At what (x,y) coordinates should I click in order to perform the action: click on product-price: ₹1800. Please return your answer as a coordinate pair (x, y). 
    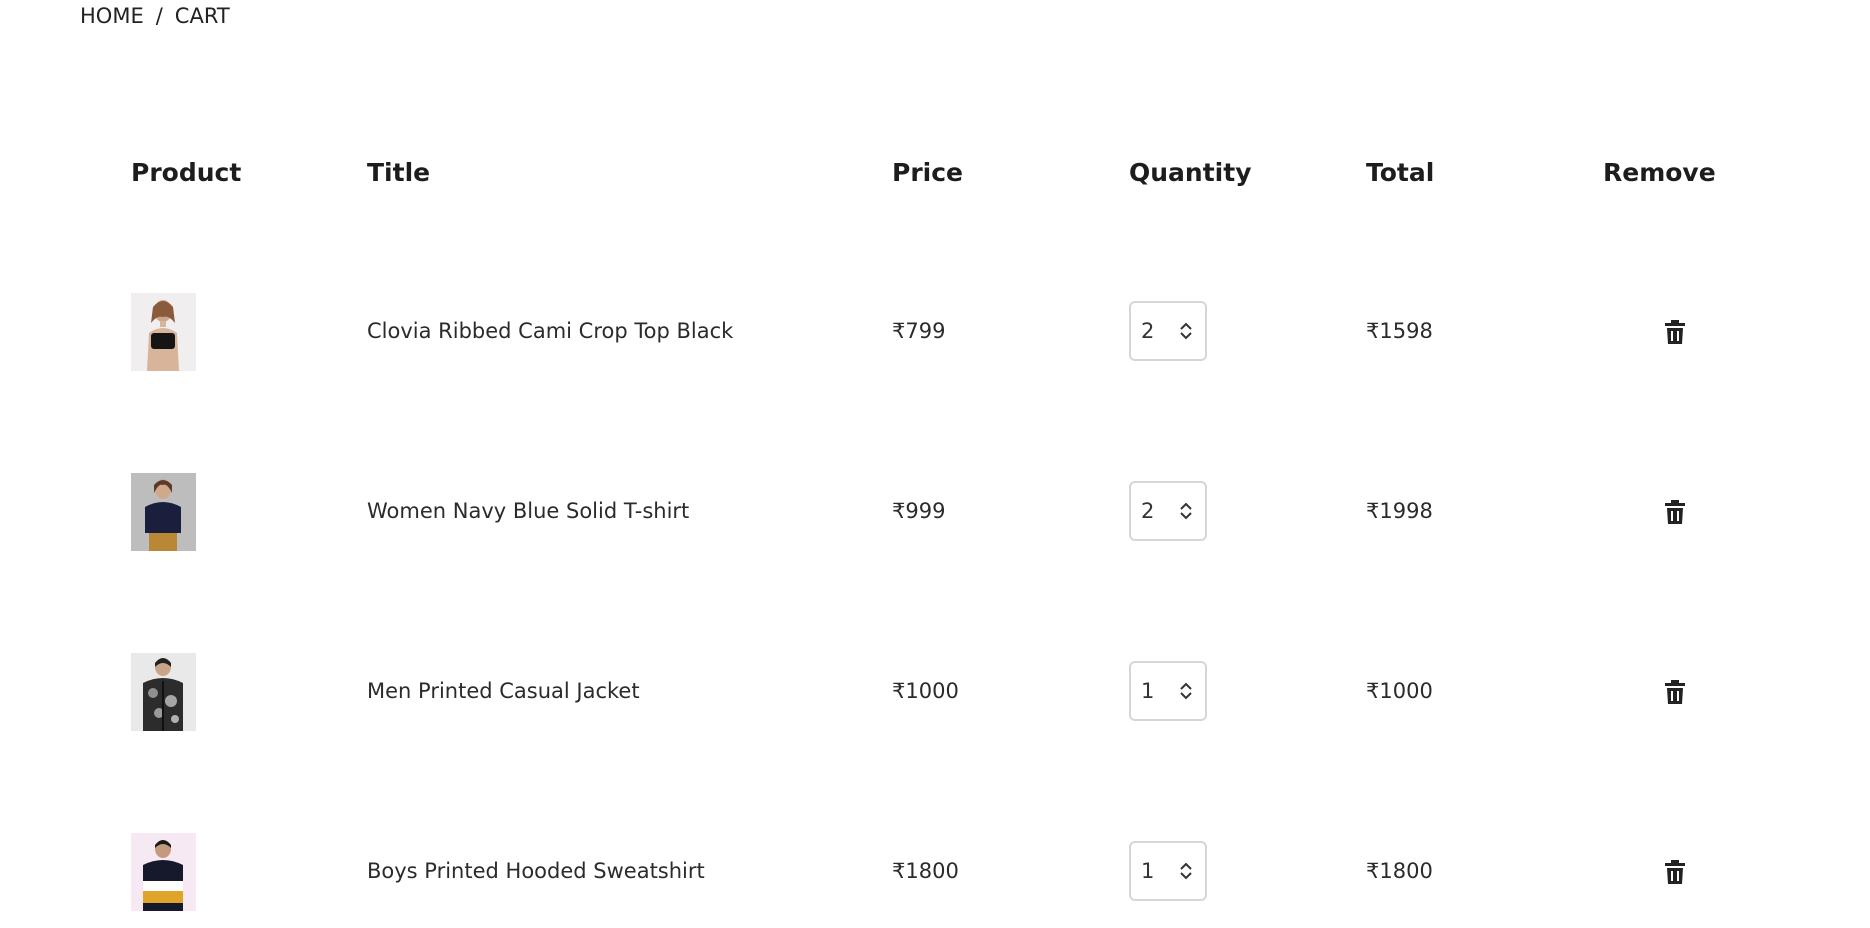
    Looking at the image, I should click on (925, 871).